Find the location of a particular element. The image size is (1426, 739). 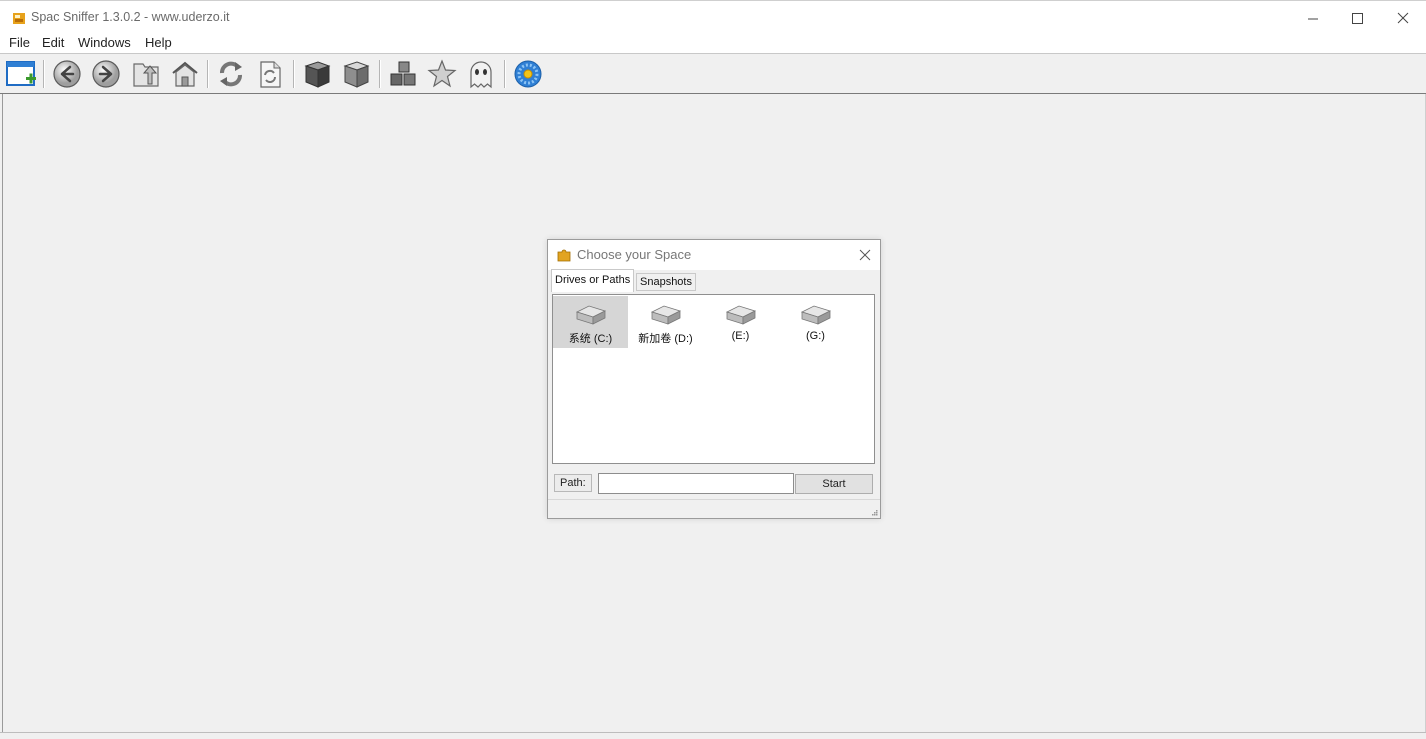

maximize-icon is located at coordinates (1357, 18).